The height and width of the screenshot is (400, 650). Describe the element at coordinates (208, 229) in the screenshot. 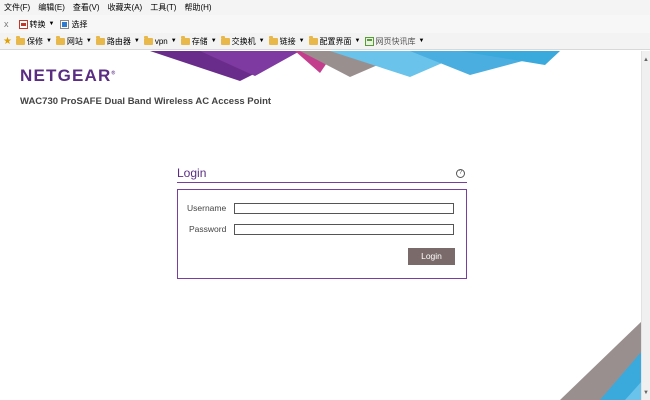

I see `password-label: Password` at that location.